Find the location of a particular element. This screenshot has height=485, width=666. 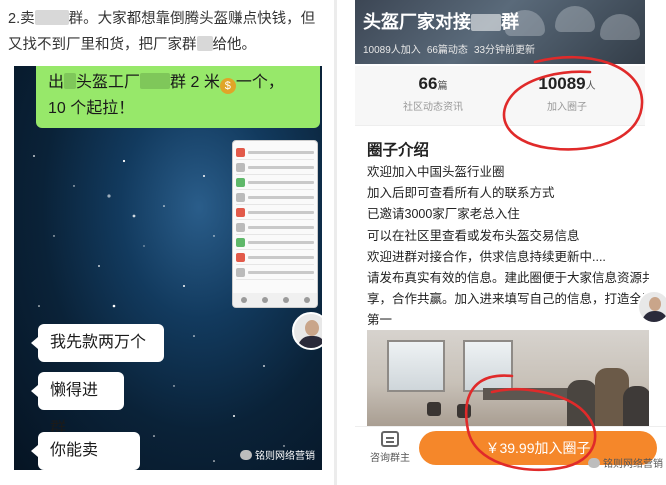

message-text: 头盔工厂 is located at coordinates (108, 82).